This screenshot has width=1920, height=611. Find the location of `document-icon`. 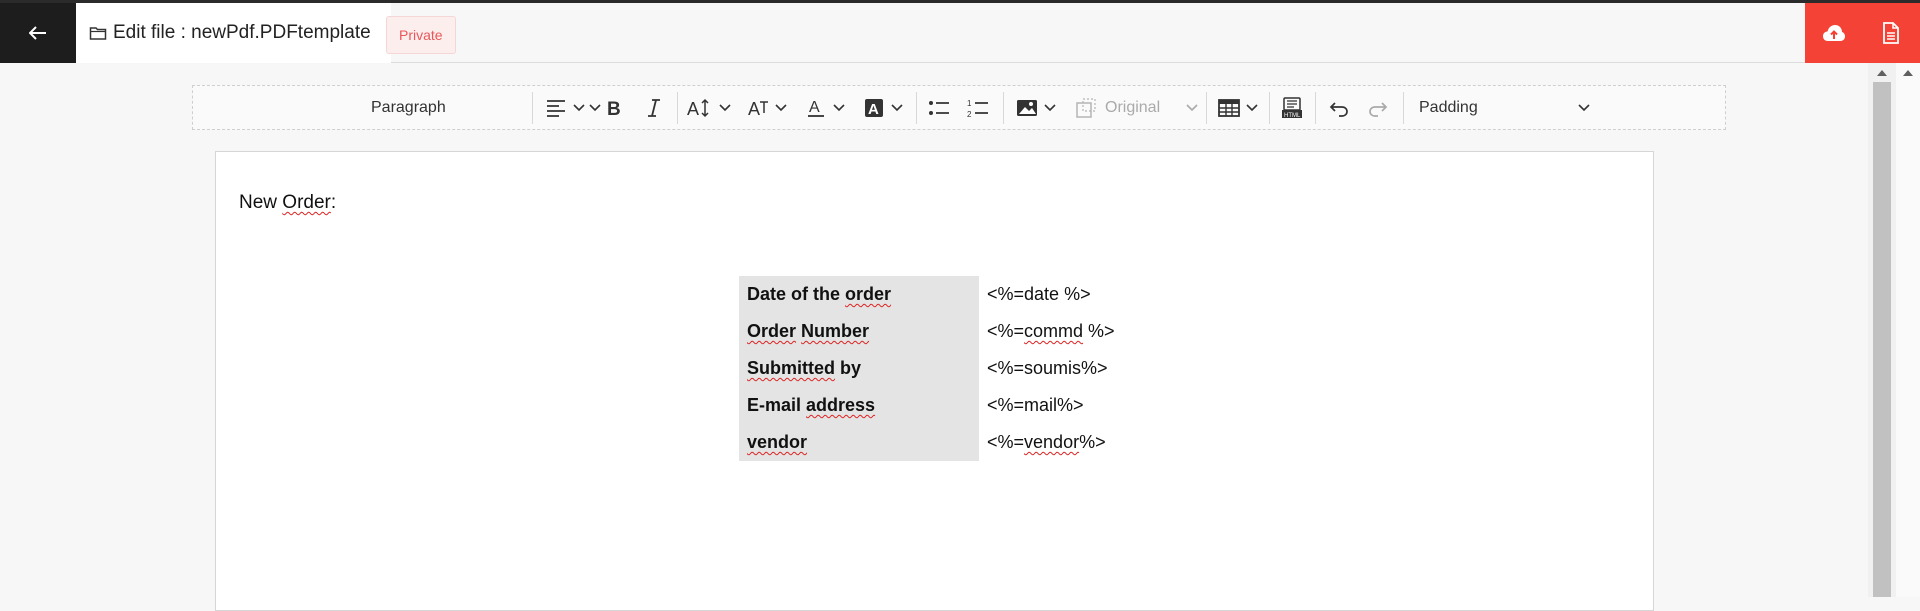

document-icon is located at coordinates (1890, 33).